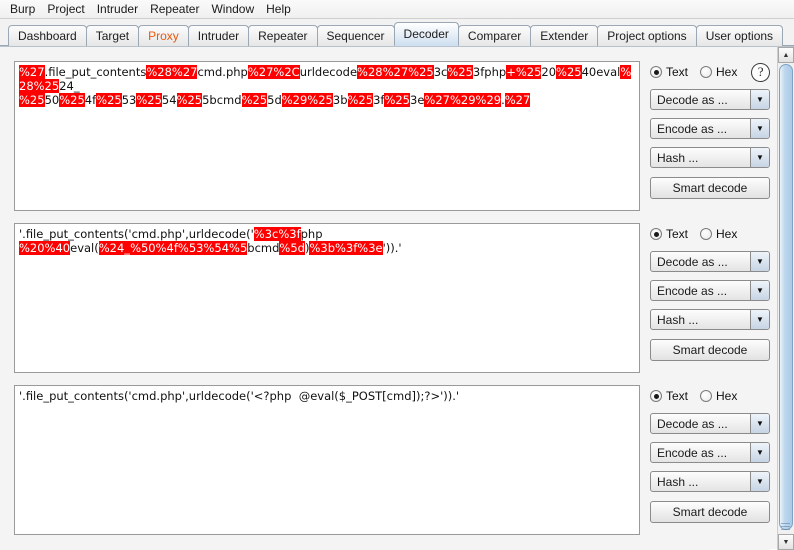 This screenshot has width=794, height=550. I want to click on radio-hex-label-2: Hex, so click(727, 234).